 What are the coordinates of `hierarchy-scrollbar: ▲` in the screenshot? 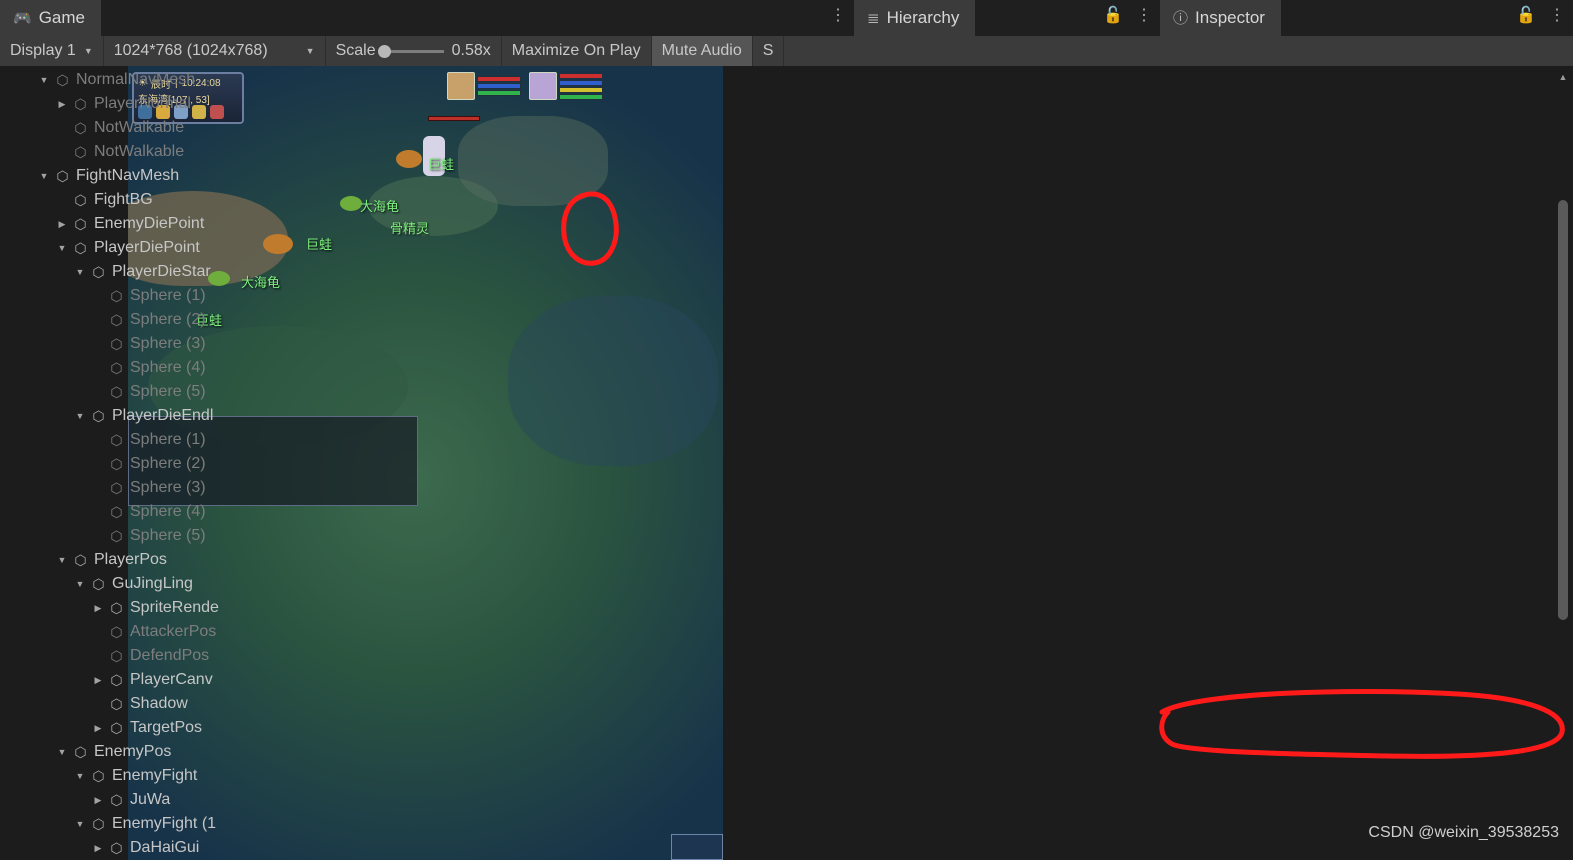 It's located at (1563, 462).